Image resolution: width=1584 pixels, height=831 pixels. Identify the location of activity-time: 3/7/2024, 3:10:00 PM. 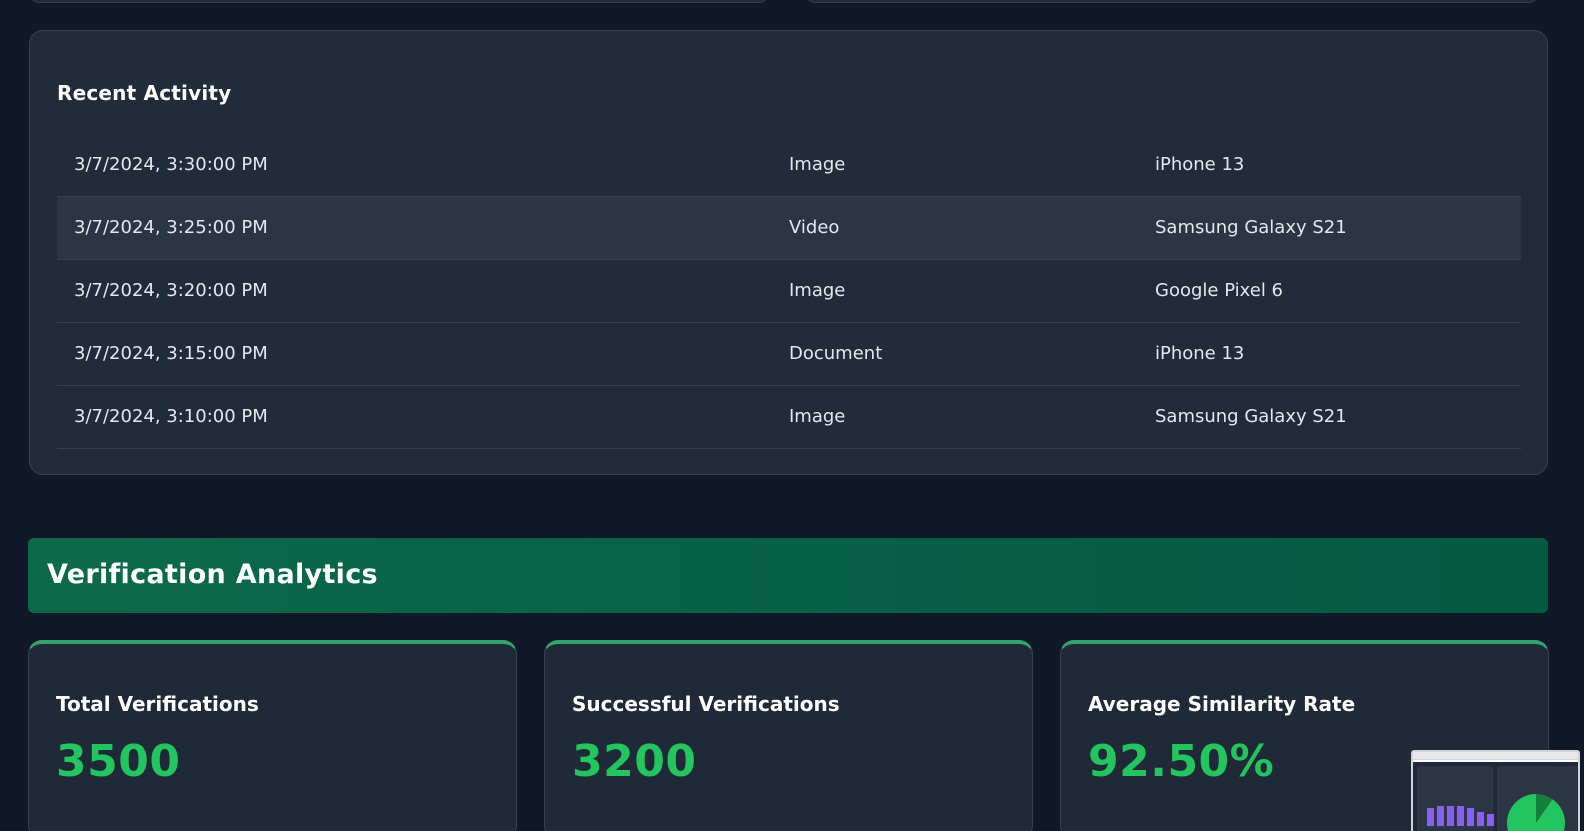
(171, 416).